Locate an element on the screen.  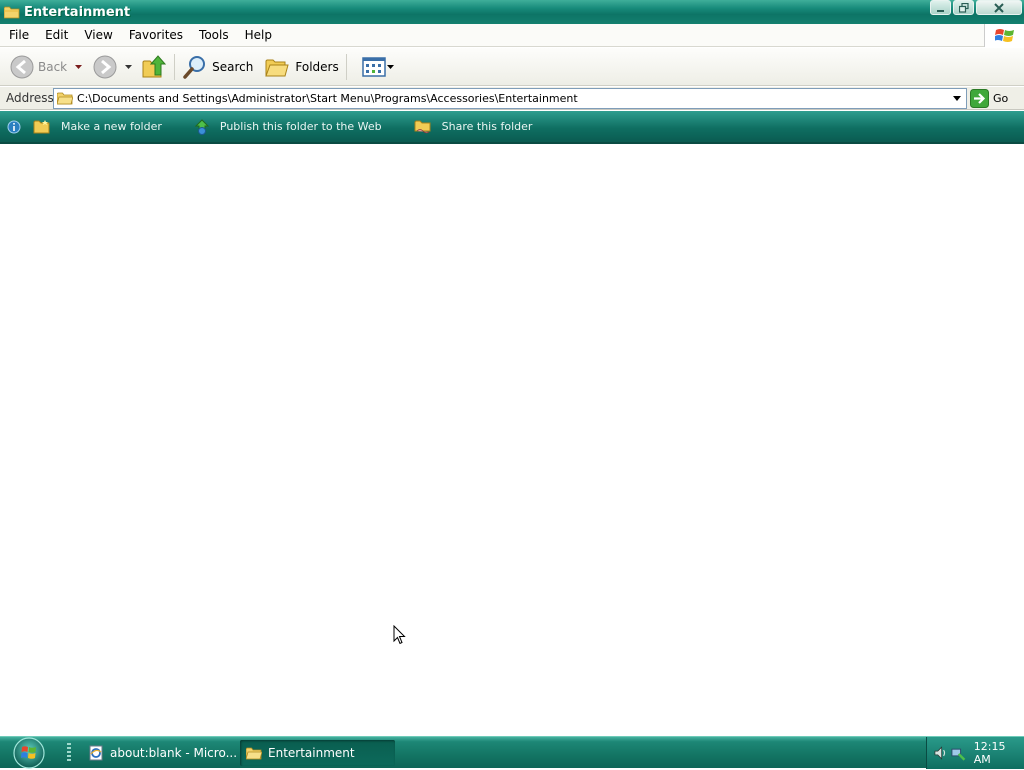
back-button: Back is located at coordinates (38, 67).